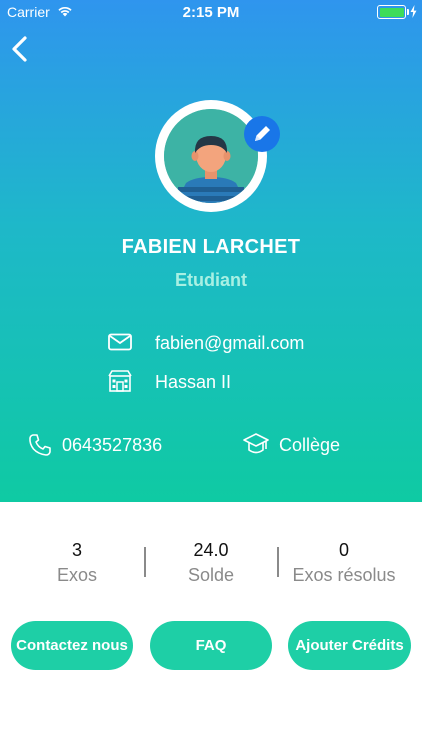 The image size is (422, 750). I want to click on mail-icon, so click(120, 342).